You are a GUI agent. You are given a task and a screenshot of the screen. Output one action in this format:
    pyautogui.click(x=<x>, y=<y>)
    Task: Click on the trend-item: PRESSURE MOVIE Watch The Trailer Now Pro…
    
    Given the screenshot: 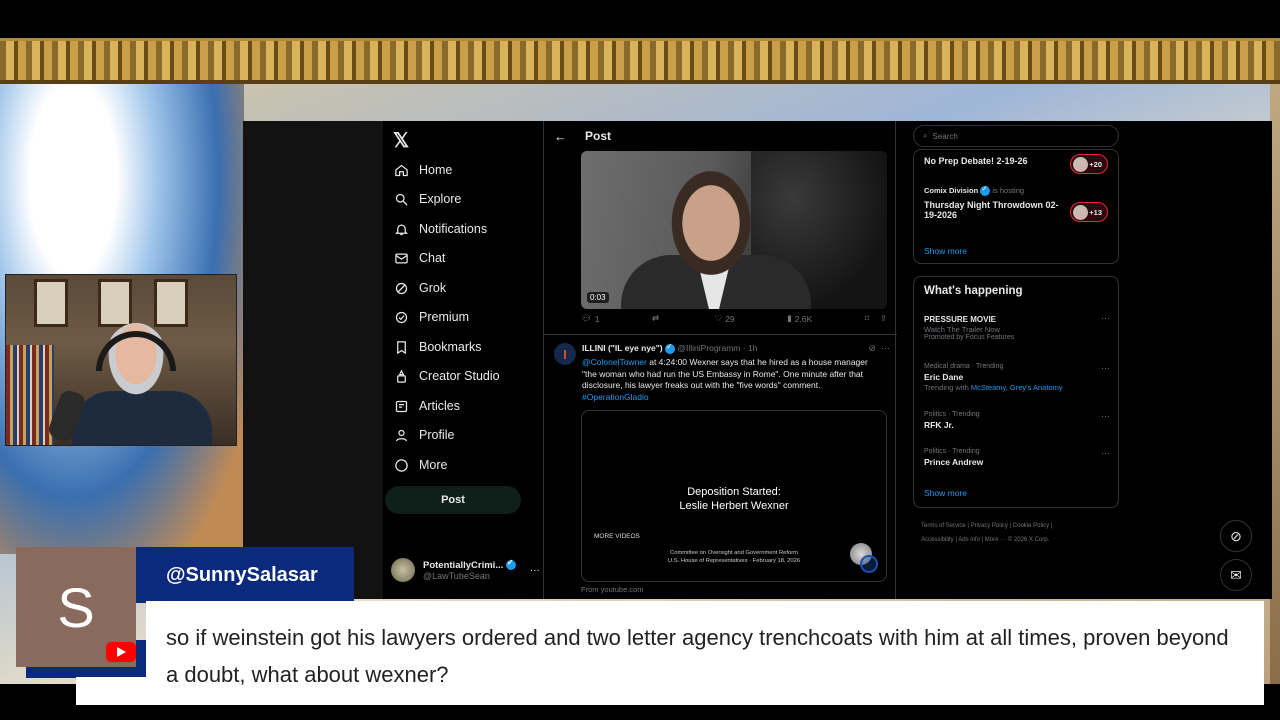 What is the action you would take?
    pyautogui.click(x=1017, y=327)
    